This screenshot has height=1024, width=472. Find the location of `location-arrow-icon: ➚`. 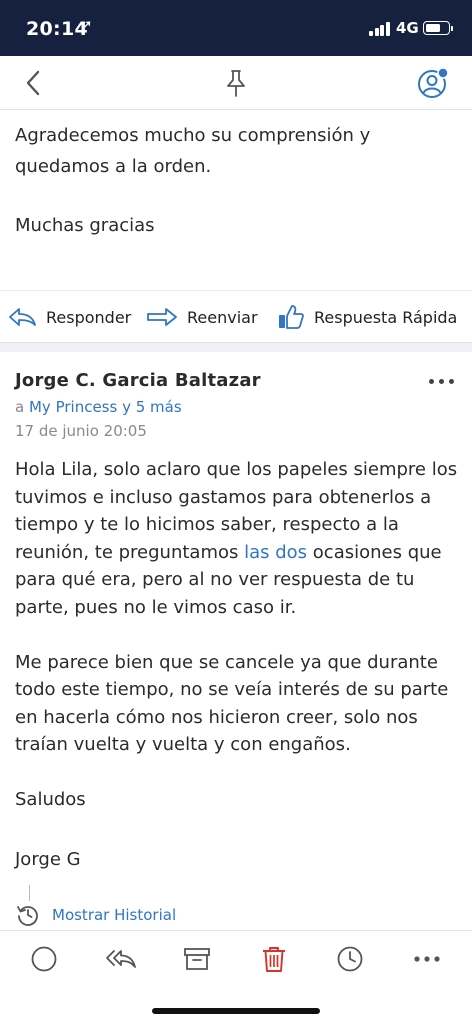

location-arrow-icon: ➚ is located at coordinates (86, 25).